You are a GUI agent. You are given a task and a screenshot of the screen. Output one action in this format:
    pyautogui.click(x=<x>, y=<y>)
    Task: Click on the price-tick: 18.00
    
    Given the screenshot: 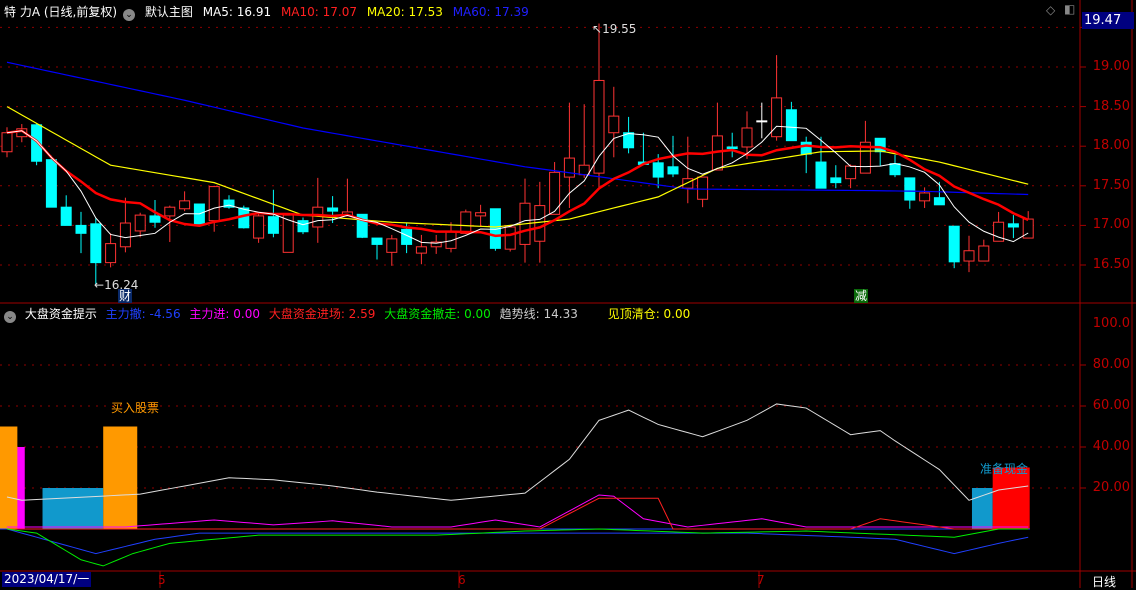 What is the action you would take?
    pyautogui.click(x=1111, y=145)
    